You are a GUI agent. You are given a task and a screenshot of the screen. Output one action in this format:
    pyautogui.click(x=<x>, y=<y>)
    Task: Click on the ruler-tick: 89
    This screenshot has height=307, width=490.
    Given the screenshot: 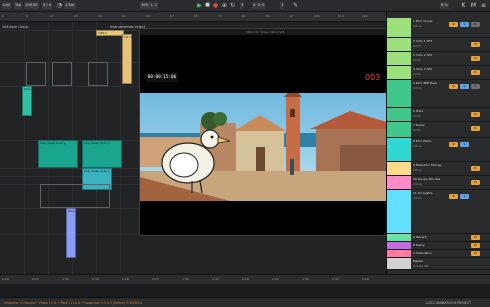 What is the action you would take?
    pyautogui.click(x=268, y=16)
    